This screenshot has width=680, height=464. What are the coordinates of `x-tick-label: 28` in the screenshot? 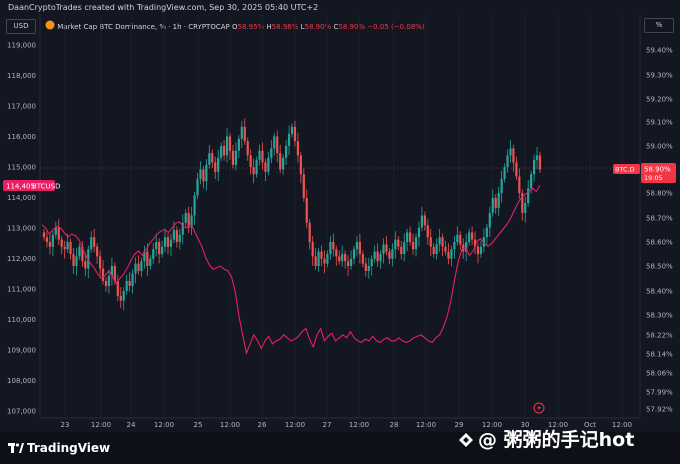 It's located at (394, 425).